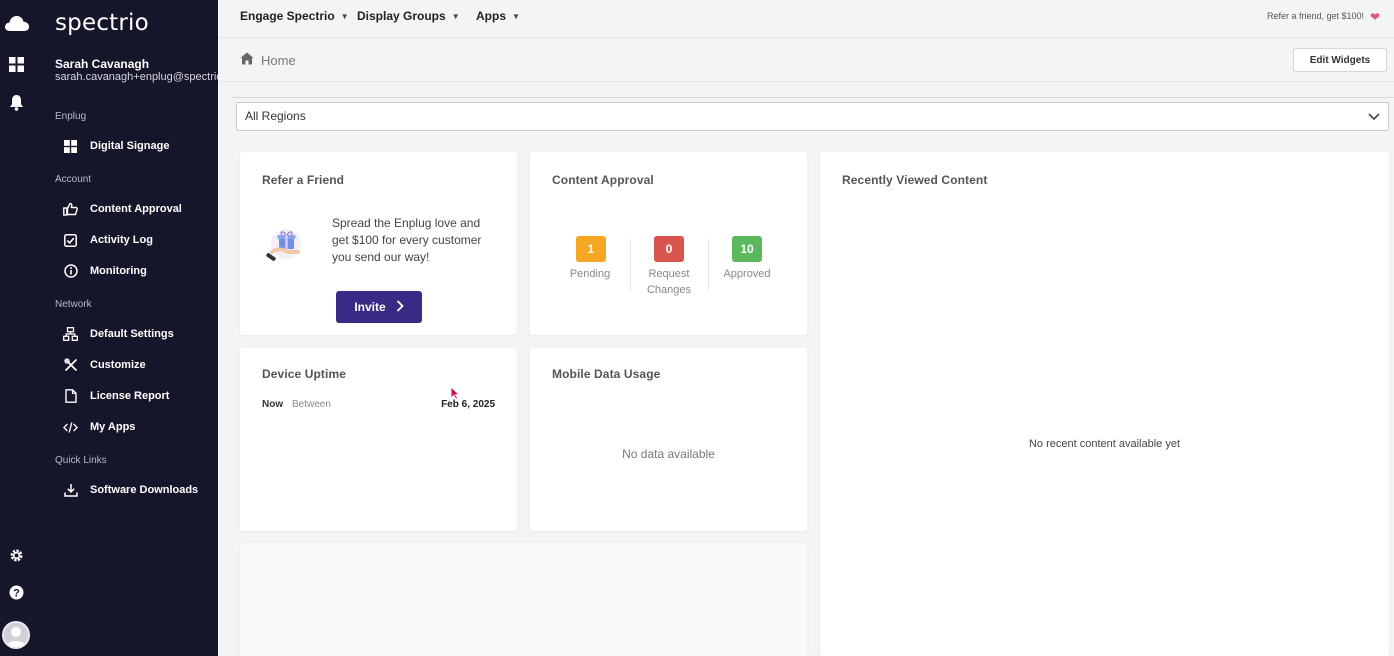 Image resolution: width=1394 pixels, height=656 pixels. I want to click on pending-label: Pending, so click(590, 274).